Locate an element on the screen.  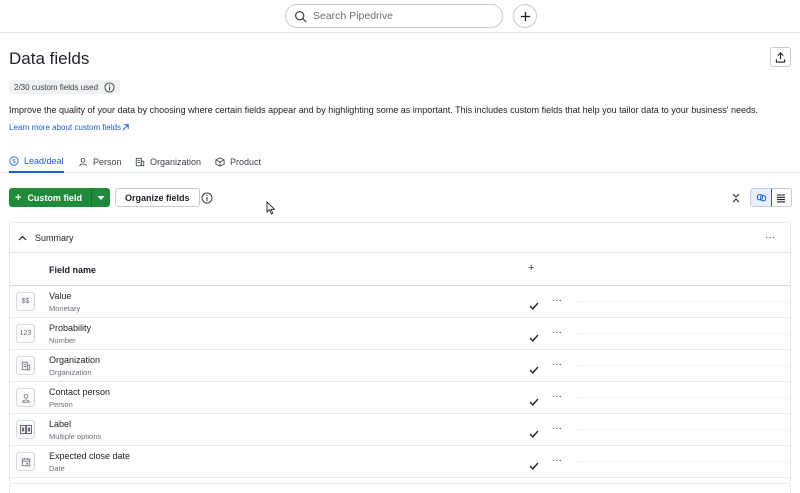
tab-label: Person is located at coordinates (107, 161).